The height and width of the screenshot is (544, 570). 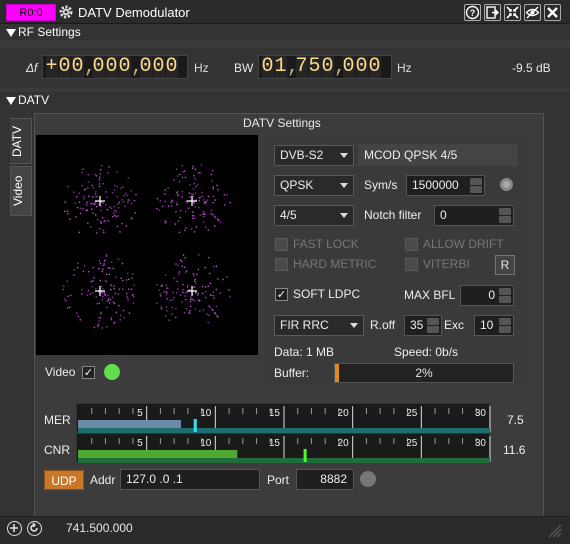 What do you see at coordinates (532, 12) in the screenshot?
I see `hide-icon` at bounding box center [532, 12].